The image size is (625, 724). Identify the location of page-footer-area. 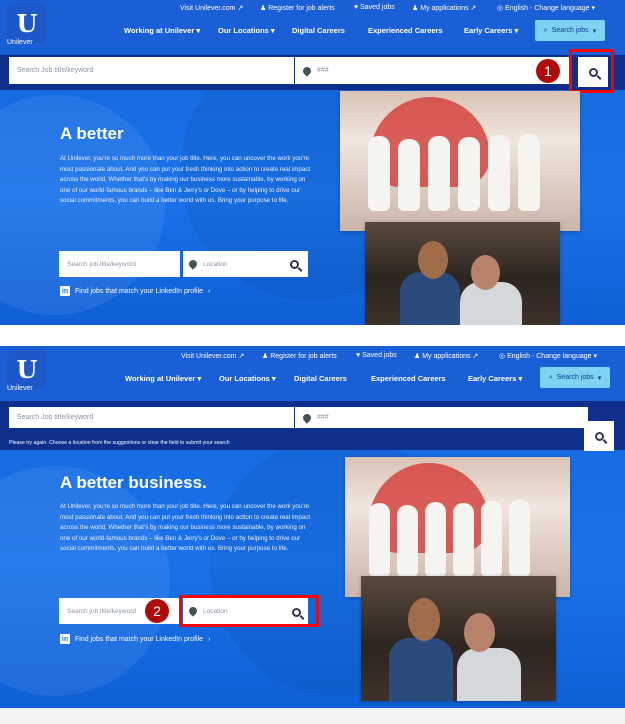
(312, 716).